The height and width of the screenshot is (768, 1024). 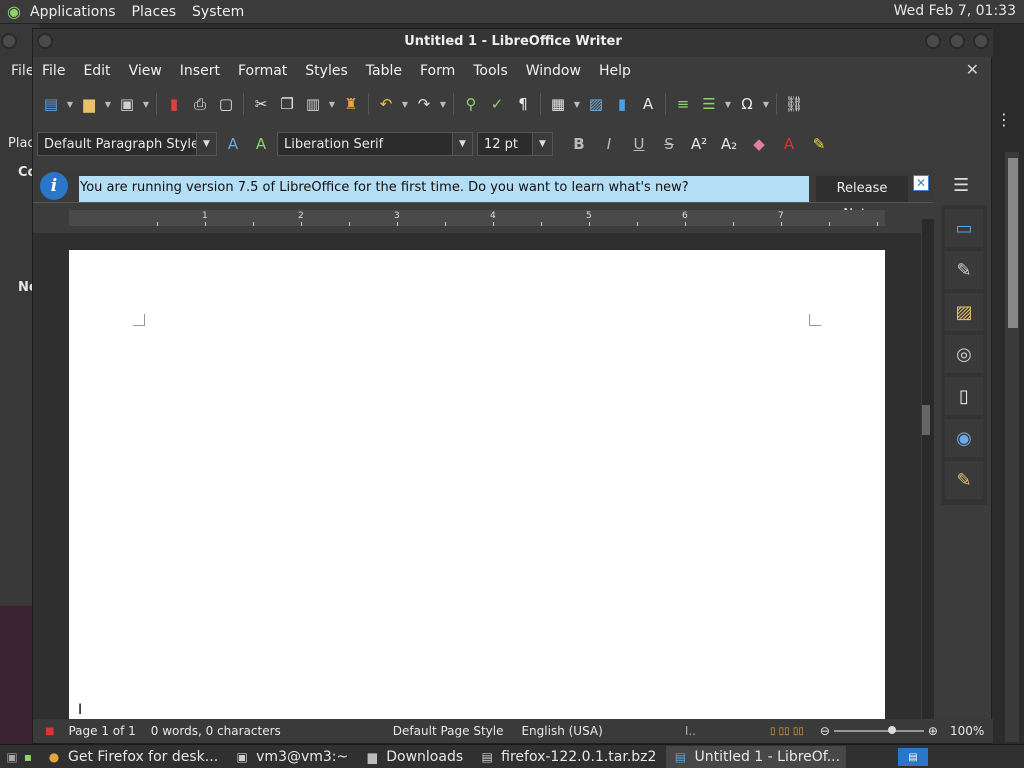 I want to click on bold-icon: B, so click(x=579, y=144).